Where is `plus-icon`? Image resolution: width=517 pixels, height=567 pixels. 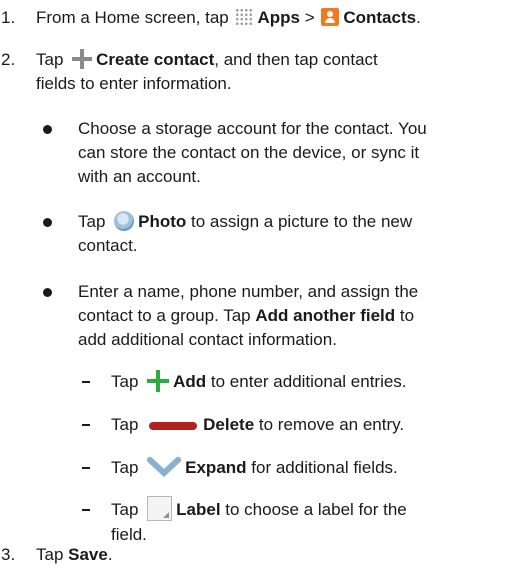 plus-icon is located at coordinates (82, 58).